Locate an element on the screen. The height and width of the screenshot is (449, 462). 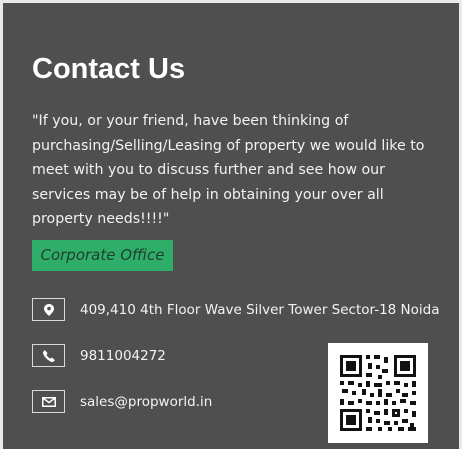
page-title: Contact Us is located at coordinates (109, 69).